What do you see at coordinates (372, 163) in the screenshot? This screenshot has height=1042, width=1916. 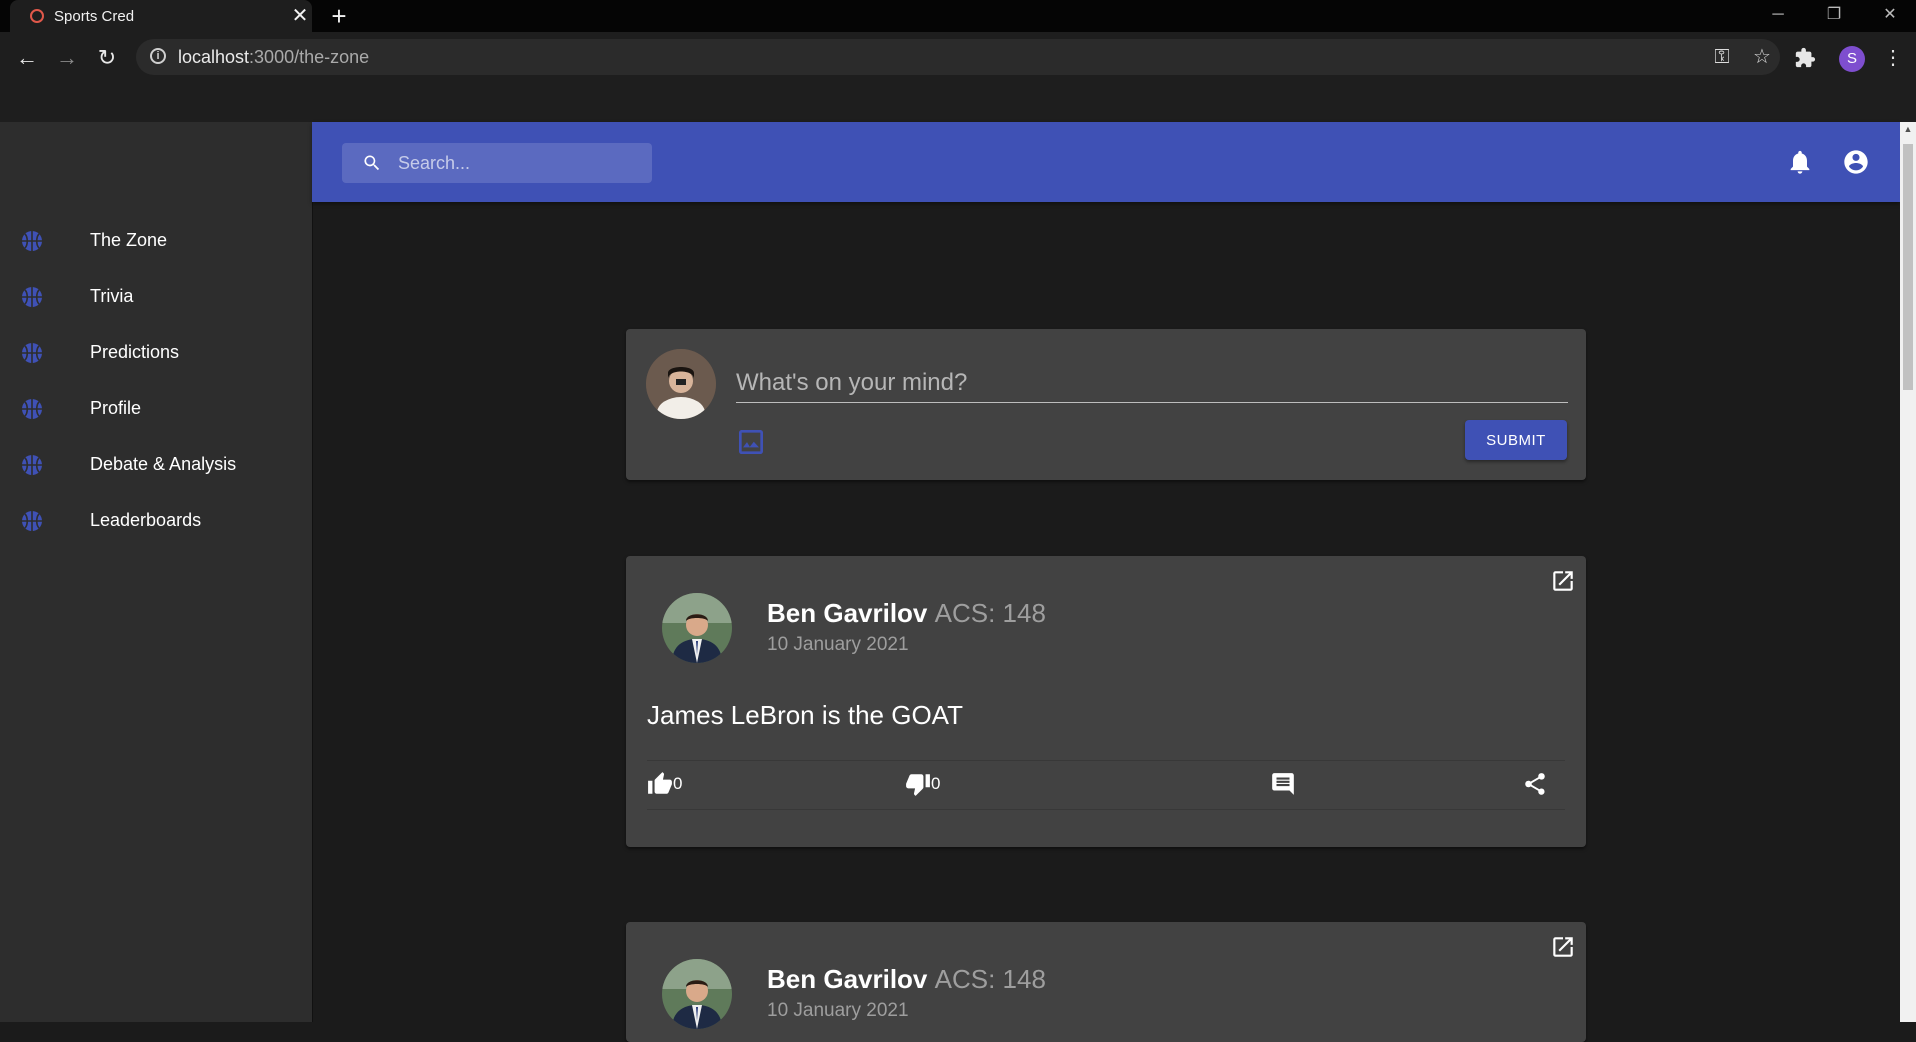 I see `search-icon` at bounding box center [372, 163].